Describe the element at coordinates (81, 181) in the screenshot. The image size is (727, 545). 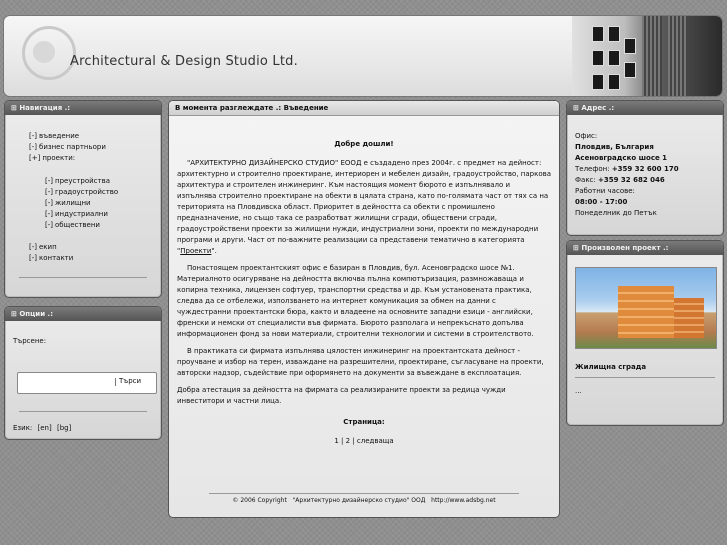
I see `nav-subitem-renovations: [-] преустройства` at that location.